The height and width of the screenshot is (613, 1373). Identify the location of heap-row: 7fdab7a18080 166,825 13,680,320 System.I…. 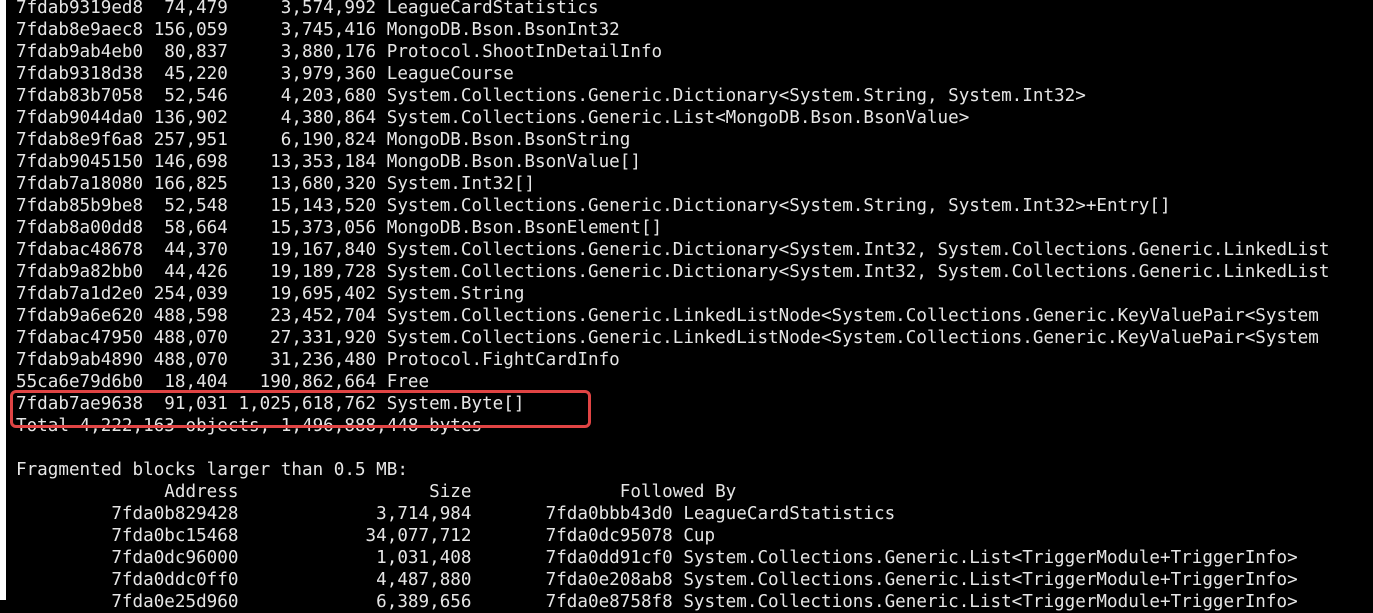
(276, 184).